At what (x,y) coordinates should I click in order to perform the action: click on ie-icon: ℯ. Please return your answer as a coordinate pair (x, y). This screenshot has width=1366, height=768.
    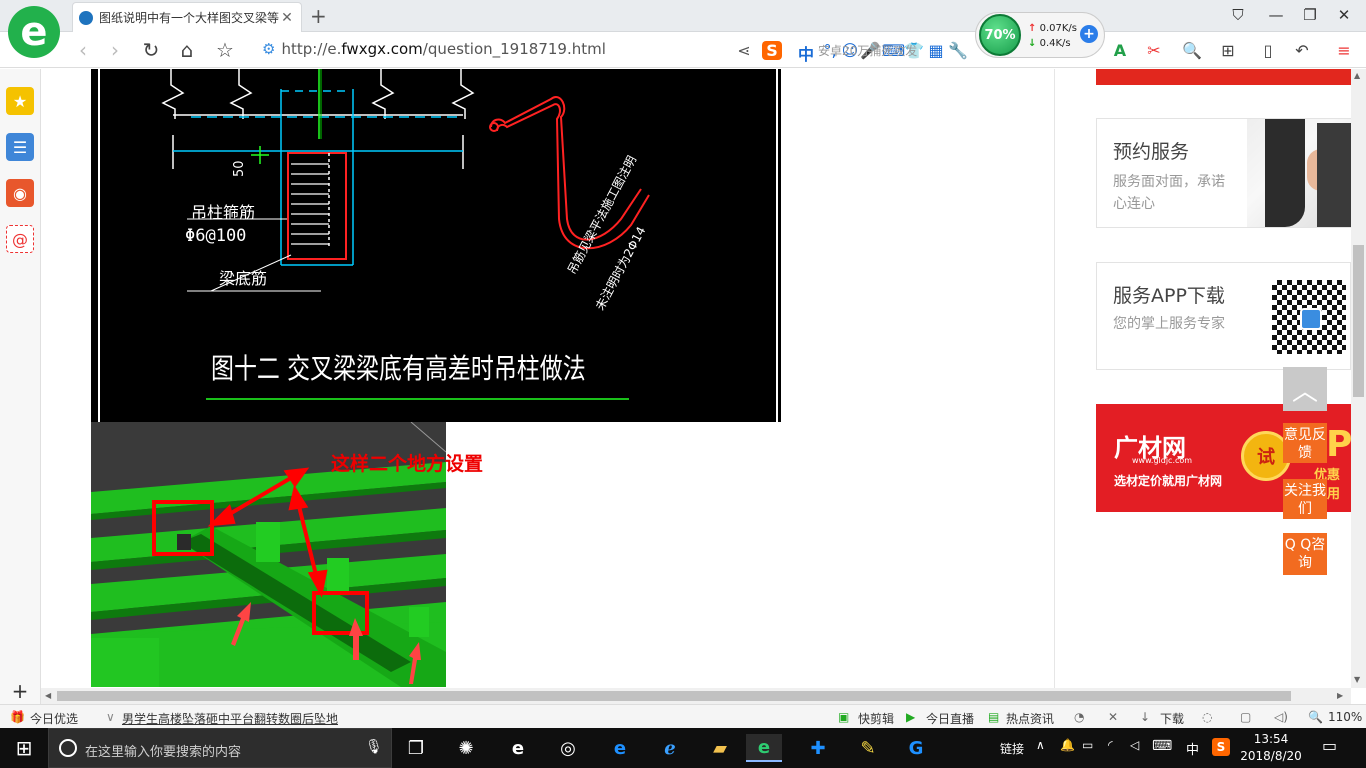
    Looking at the image, I should click on (670, 748).